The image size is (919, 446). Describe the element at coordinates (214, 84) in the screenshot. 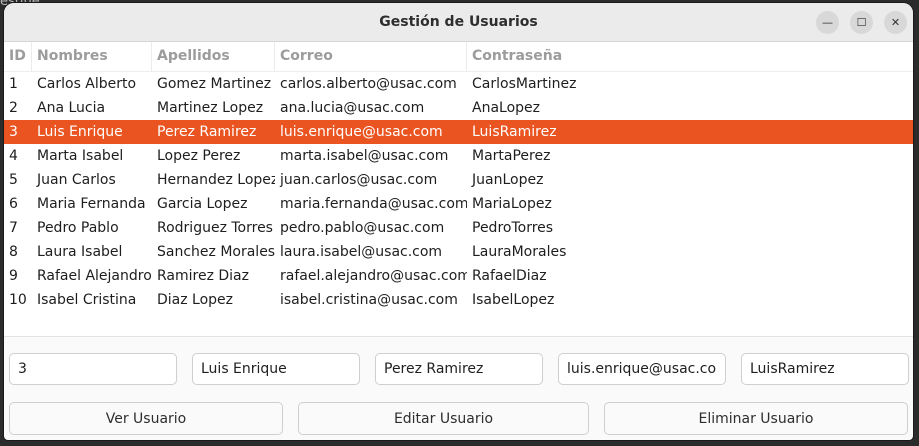

I see `cell-apellidos: Gomez Martinez` at that location.